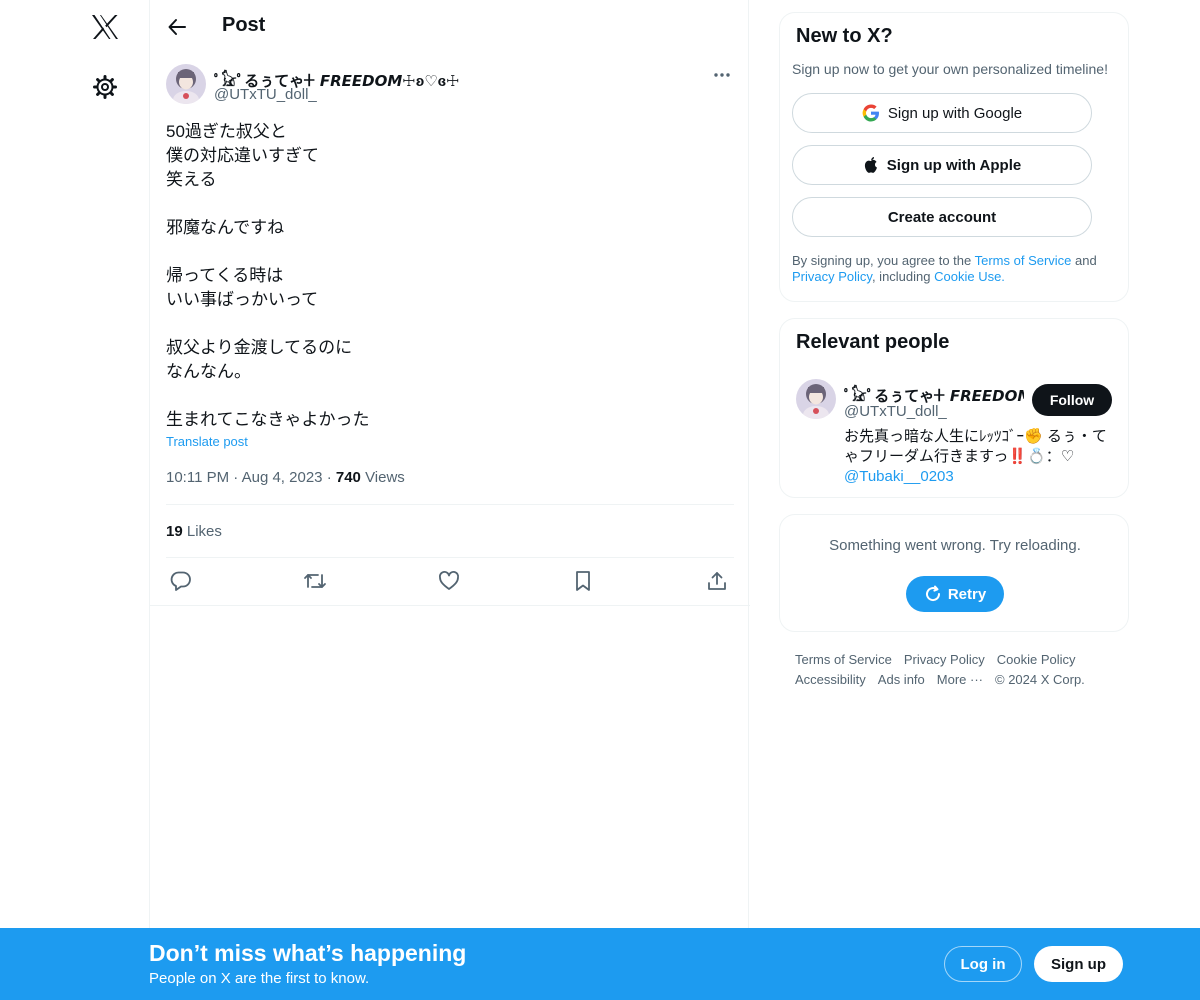  Describe the element at coordinates (244, 25) in the screenshot. I see `page-title: Post` at that location.